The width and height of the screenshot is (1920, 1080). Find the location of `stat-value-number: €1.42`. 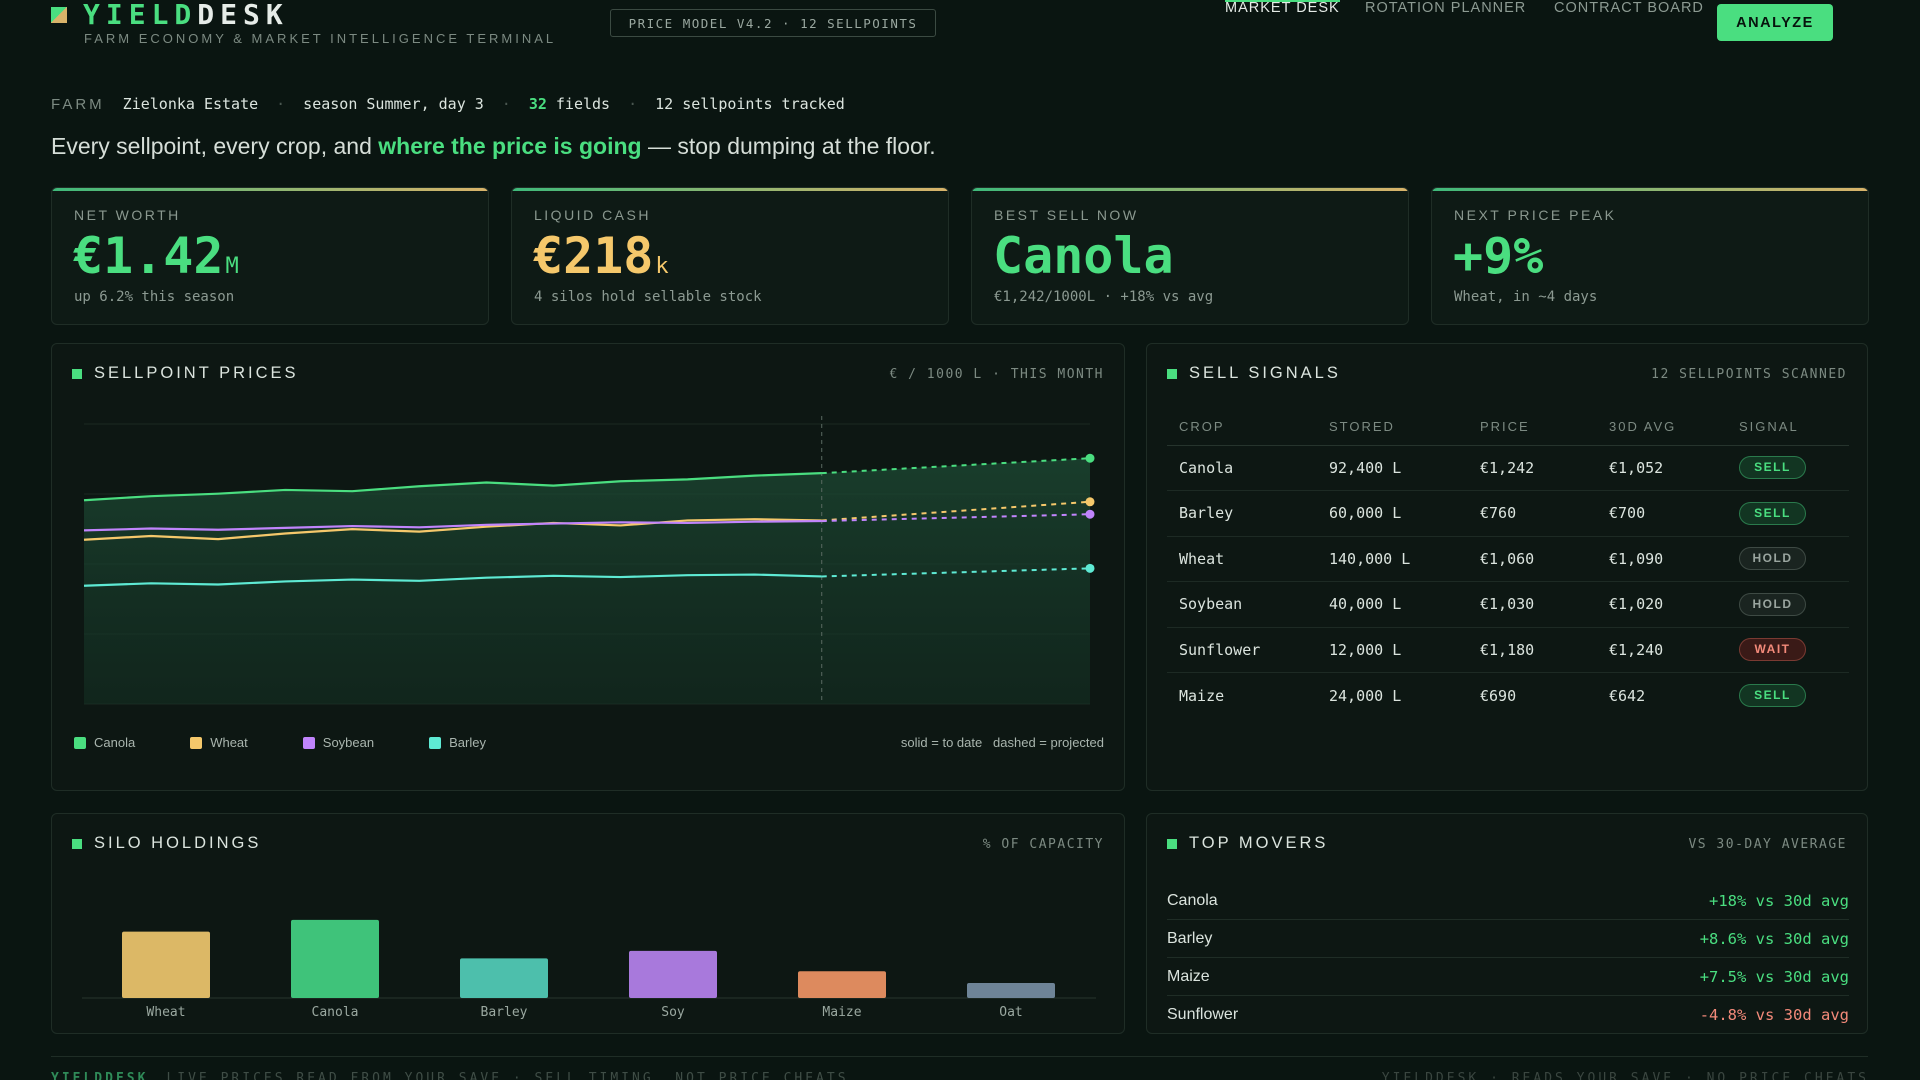

stat-value-number: €1.42 is located at coordinates (148, 256).